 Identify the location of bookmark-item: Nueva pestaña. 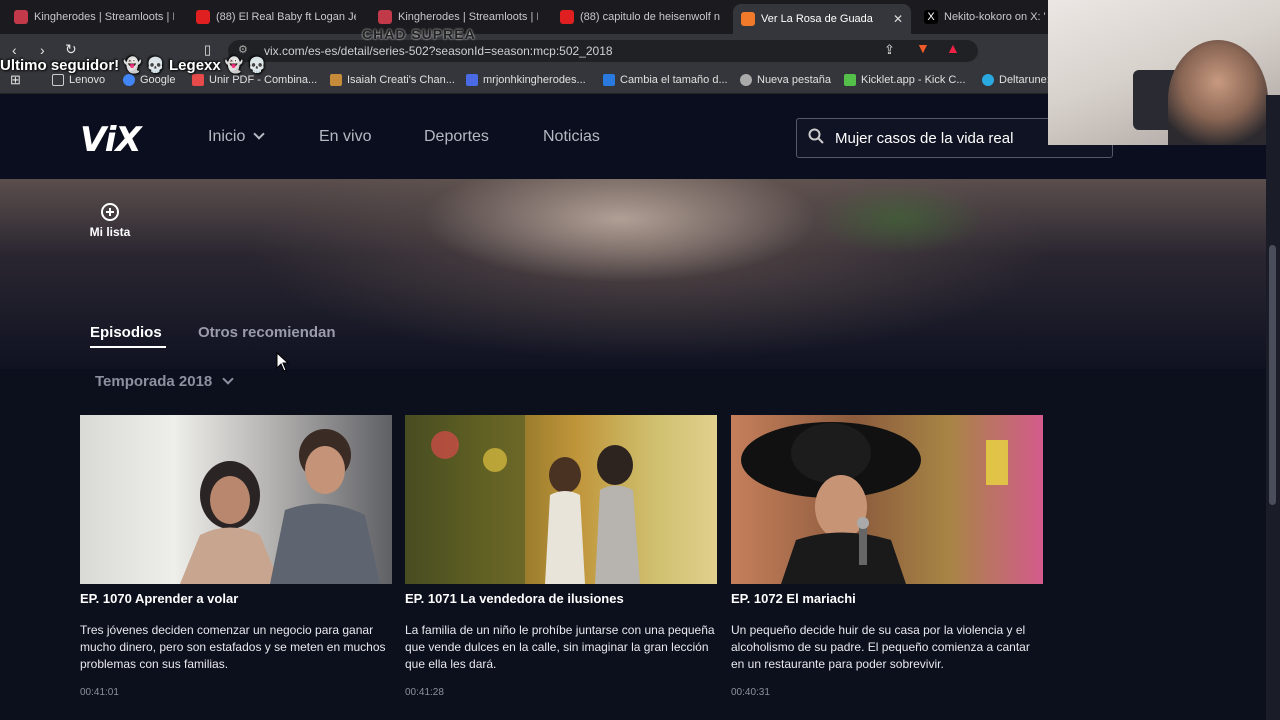
(785, 80).